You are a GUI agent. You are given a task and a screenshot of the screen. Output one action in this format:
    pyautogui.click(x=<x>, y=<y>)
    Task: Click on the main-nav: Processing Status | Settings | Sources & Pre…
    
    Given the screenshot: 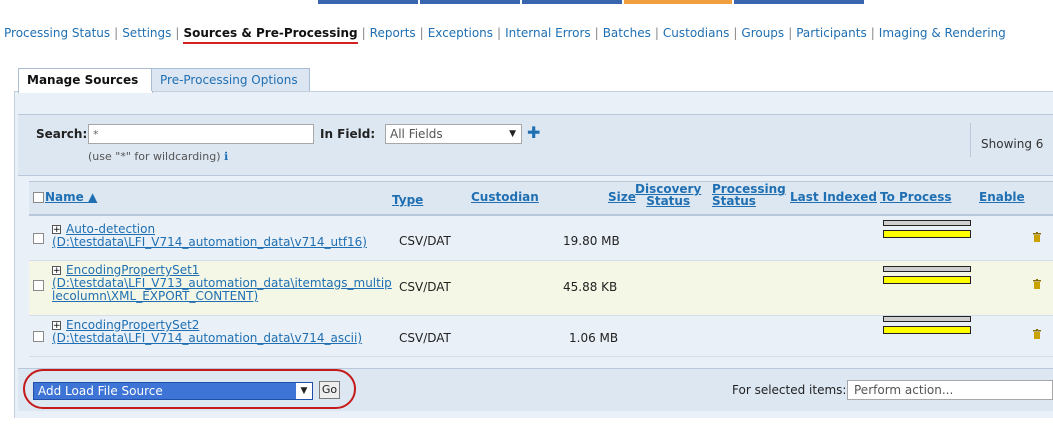 What is the action you would take?
    pyautogui.click(x=505, y=35)
    